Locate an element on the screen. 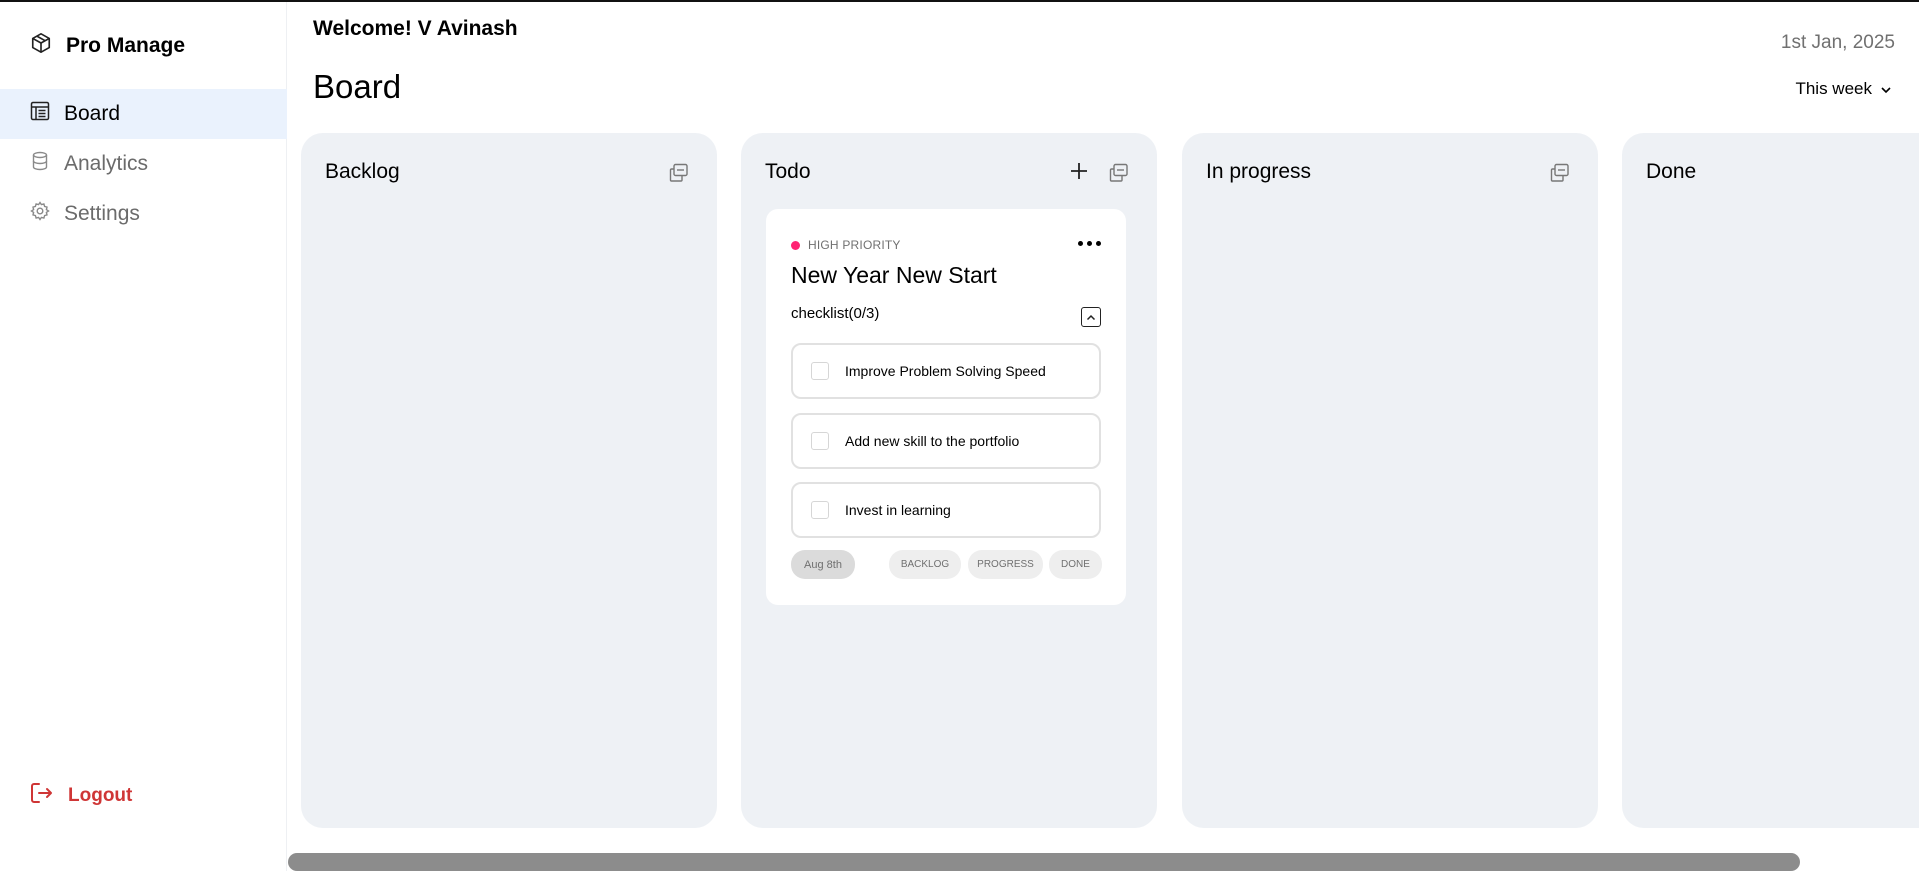 The height and width of the screenshot is (871, 1919). checklist-item: Invest in learning is located at coordinates (946, 510).